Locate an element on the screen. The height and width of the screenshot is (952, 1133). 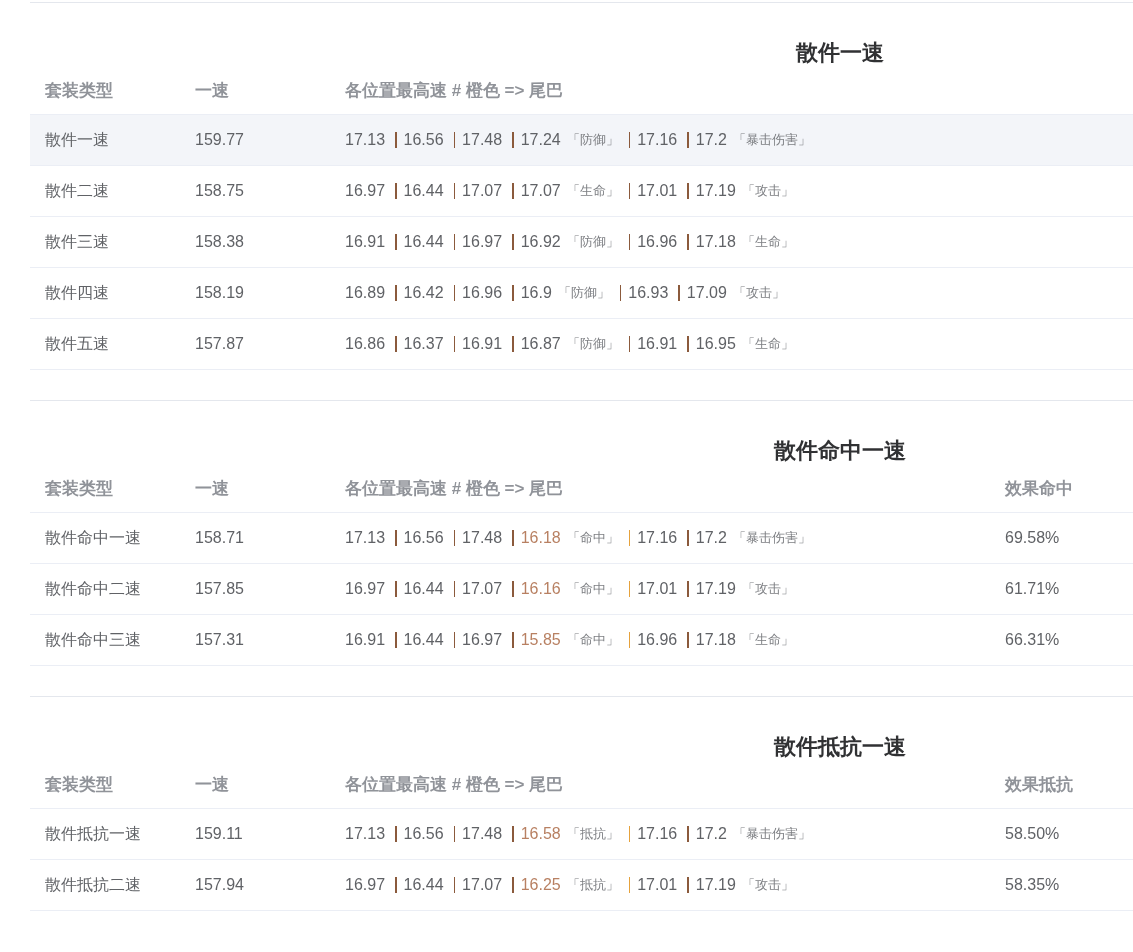
table-cell: 散件命中一速 is located at coordinates (93, 537).